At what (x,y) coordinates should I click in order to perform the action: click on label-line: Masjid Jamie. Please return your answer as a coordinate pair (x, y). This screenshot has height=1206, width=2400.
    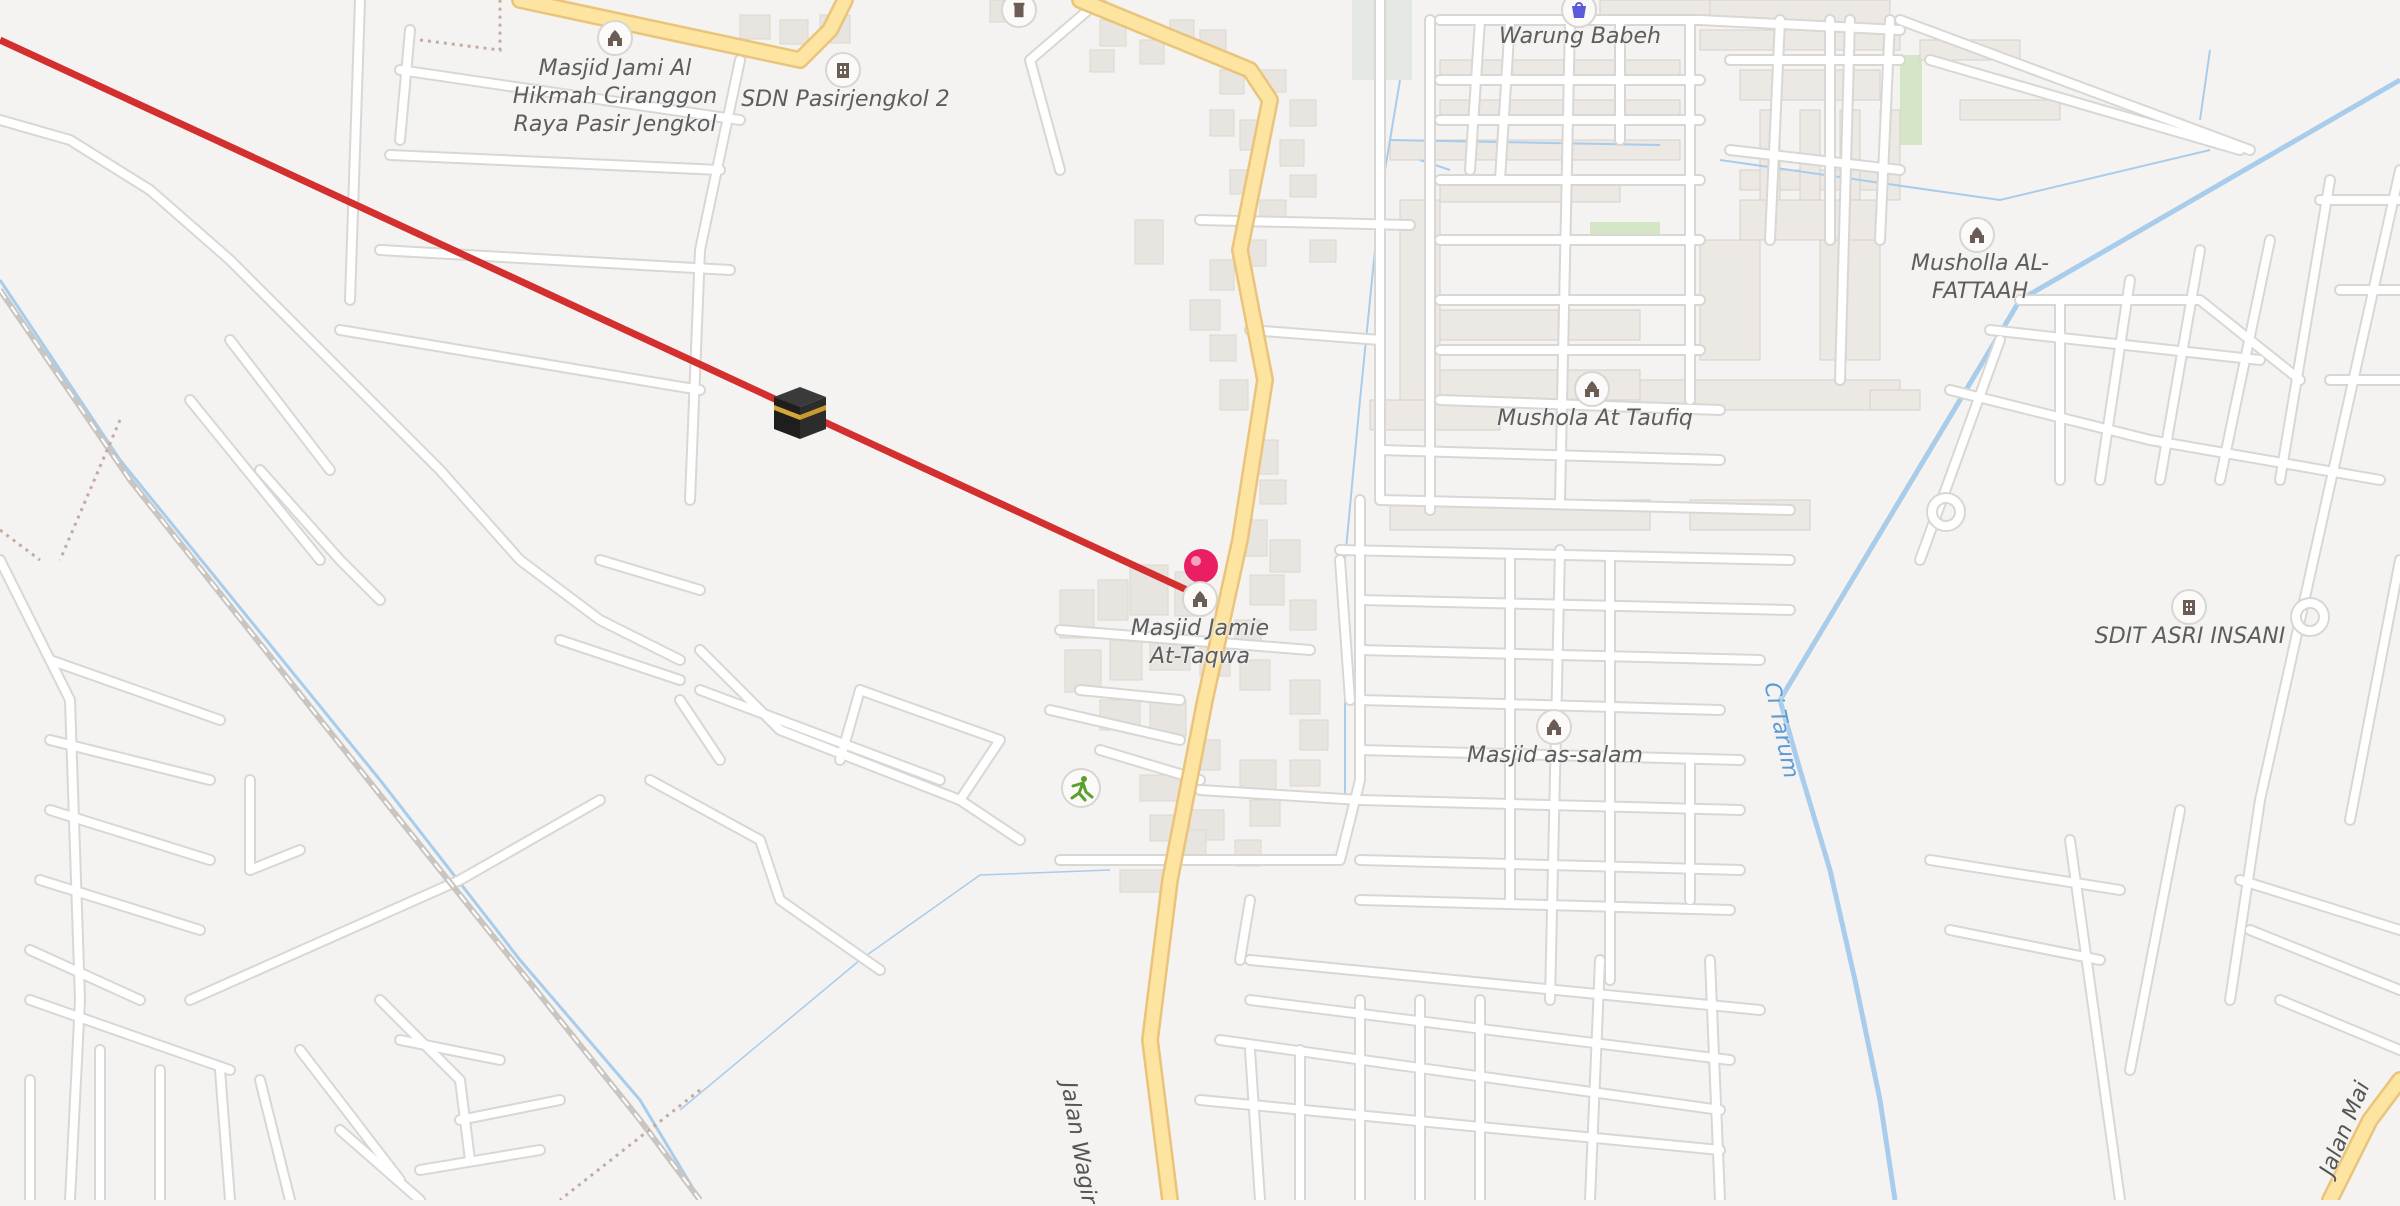
    Looking at the image, I should click on (1200, 628).